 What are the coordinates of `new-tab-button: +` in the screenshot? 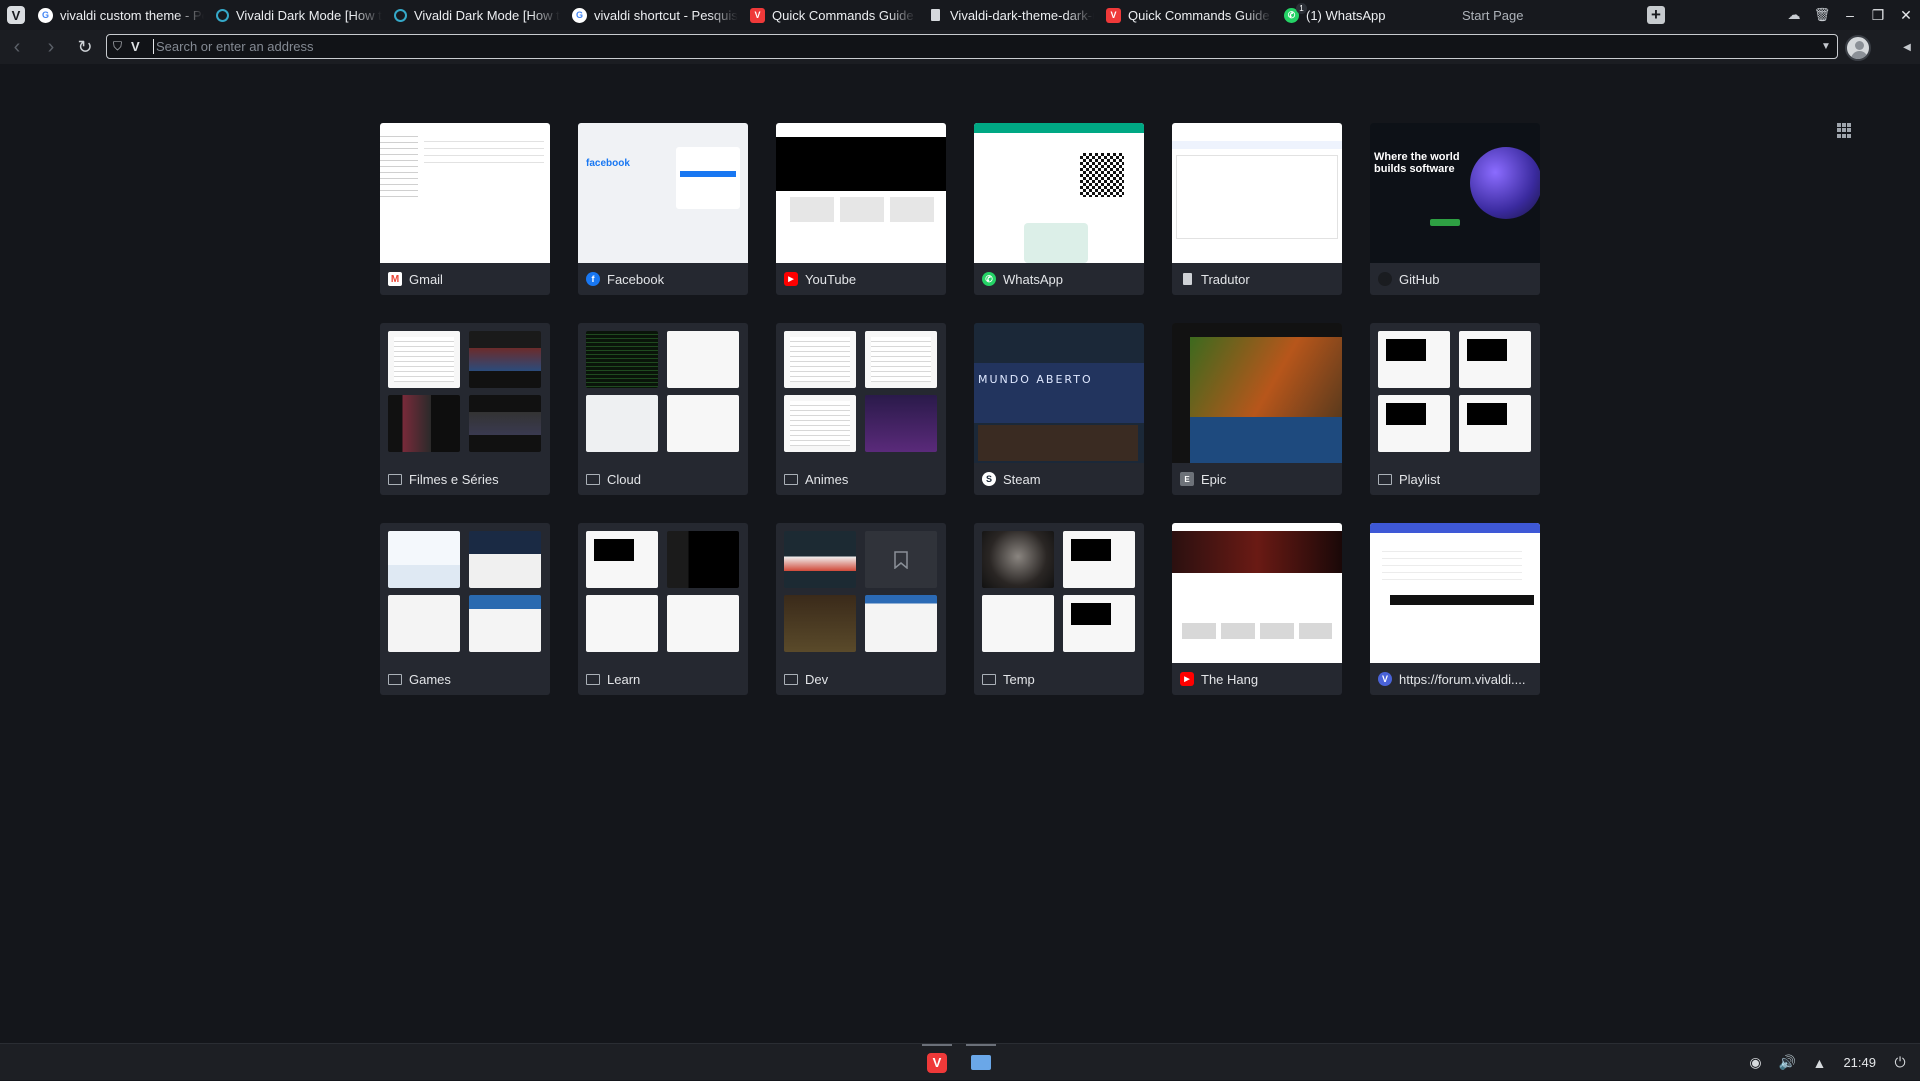 It's located at (1656, 15).